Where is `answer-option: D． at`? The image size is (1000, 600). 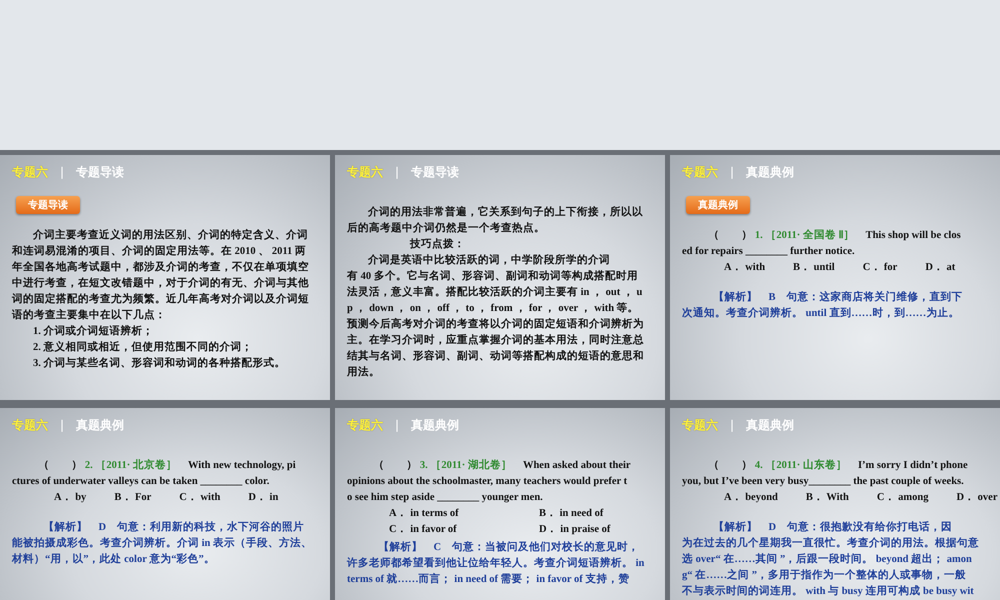 answer-option: D． at is located at coordinates (940, 268).